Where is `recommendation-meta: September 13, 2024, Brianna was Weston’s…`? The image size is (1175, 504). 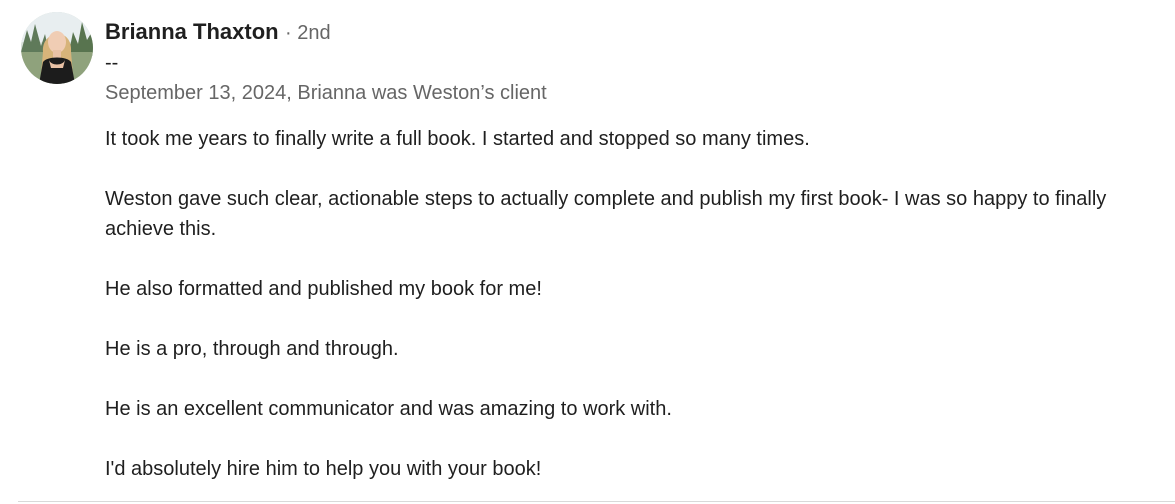 recommendation-meta: September 13, 2024, Brianna was Weston’s… is located at coordinates (326, 93).